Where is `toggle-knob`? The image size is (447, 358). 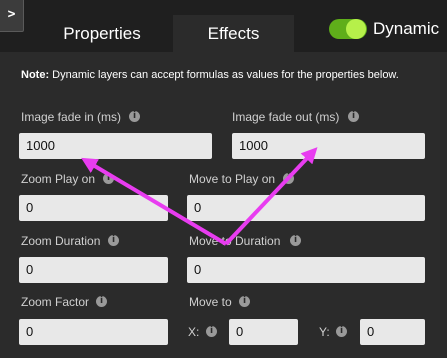
toggle-knob is located at coordinates (356, 29).